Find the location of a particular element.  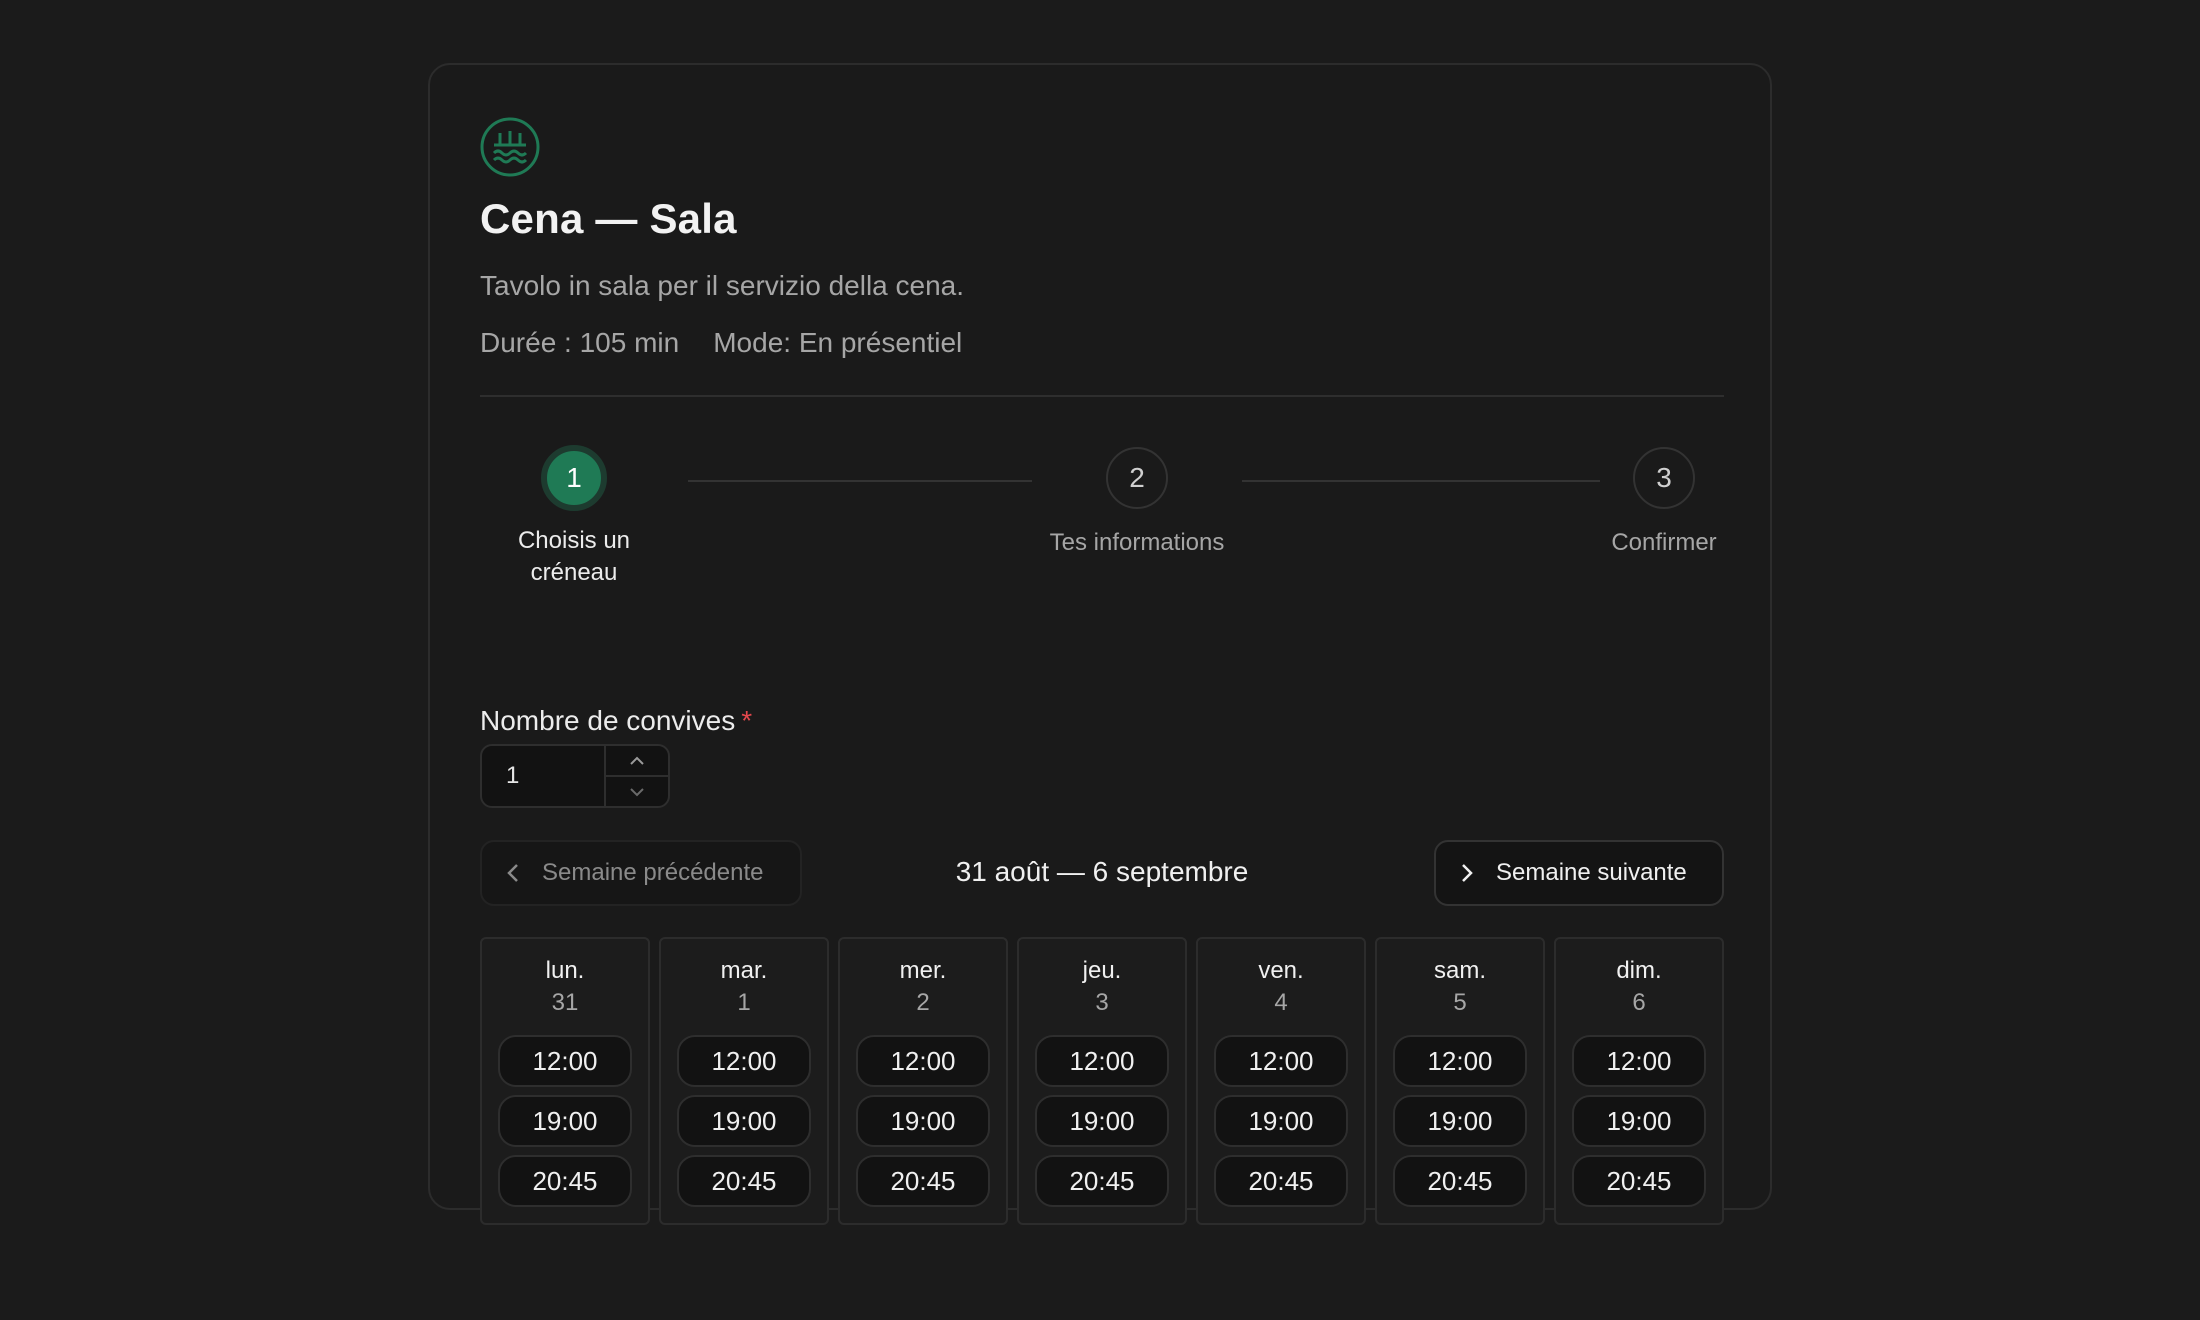

guests-label-text: Nombre de convives is located at coordinates (608, 720).